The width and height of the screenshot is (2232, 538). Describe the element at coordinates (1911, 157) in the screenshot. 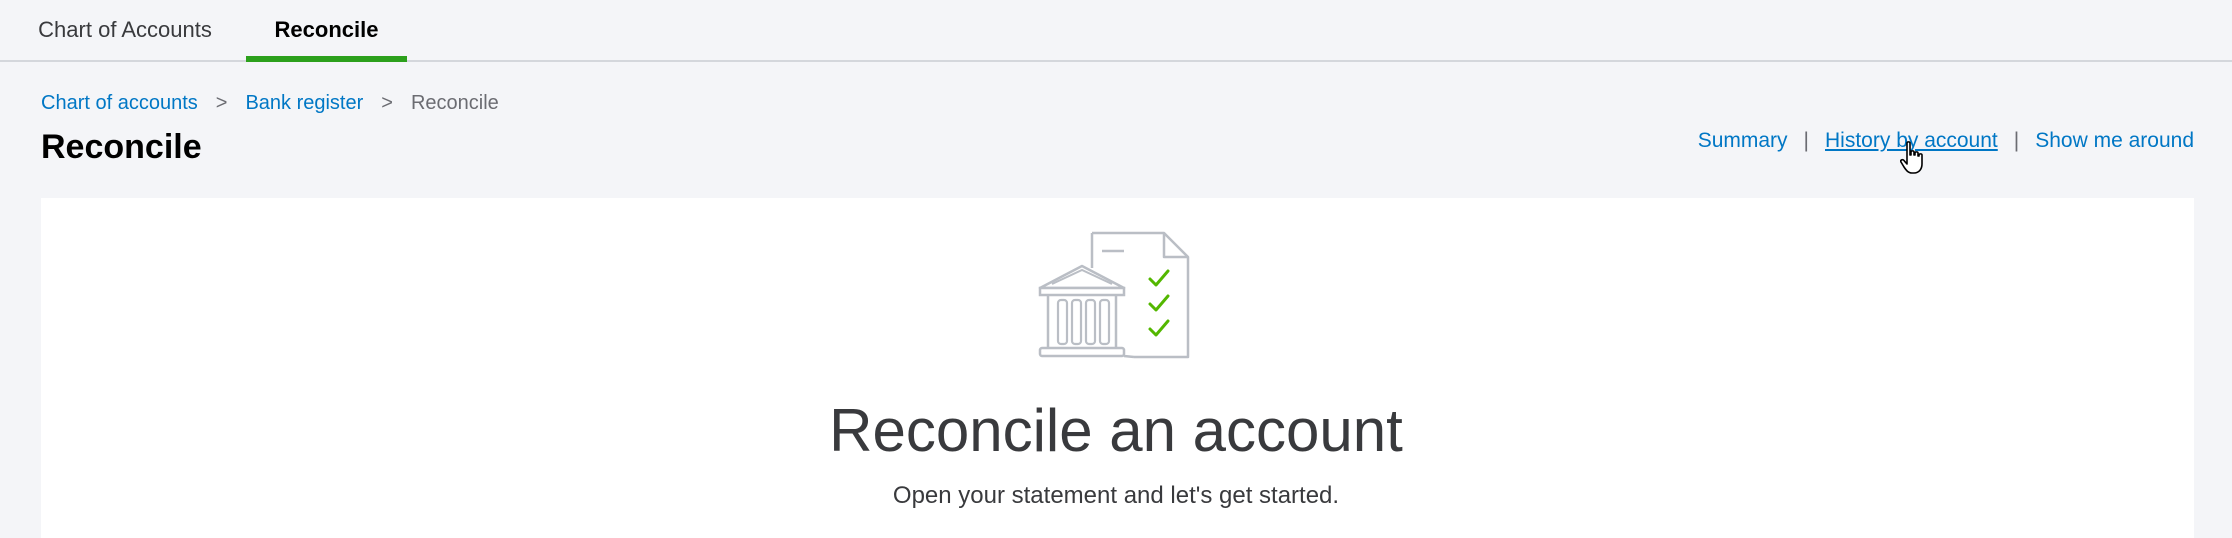

I see `hand-pointer-cursor-icon` at that location.